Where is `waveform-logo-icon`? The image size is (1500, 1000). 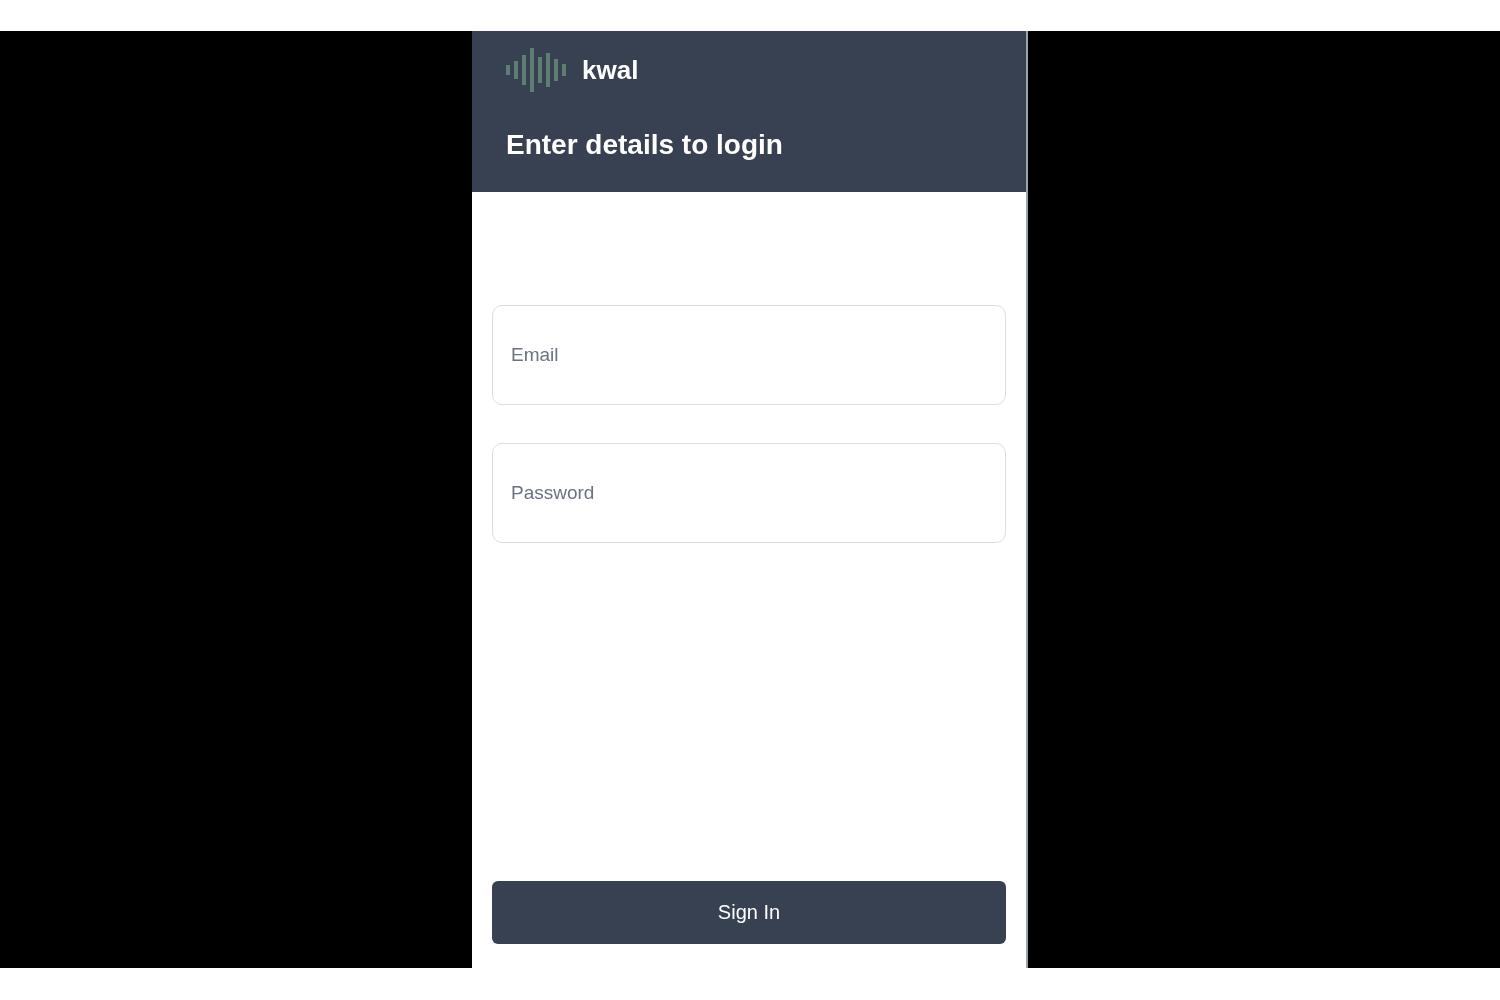
waveform-logo-icon is located at coordinates (535, 70).